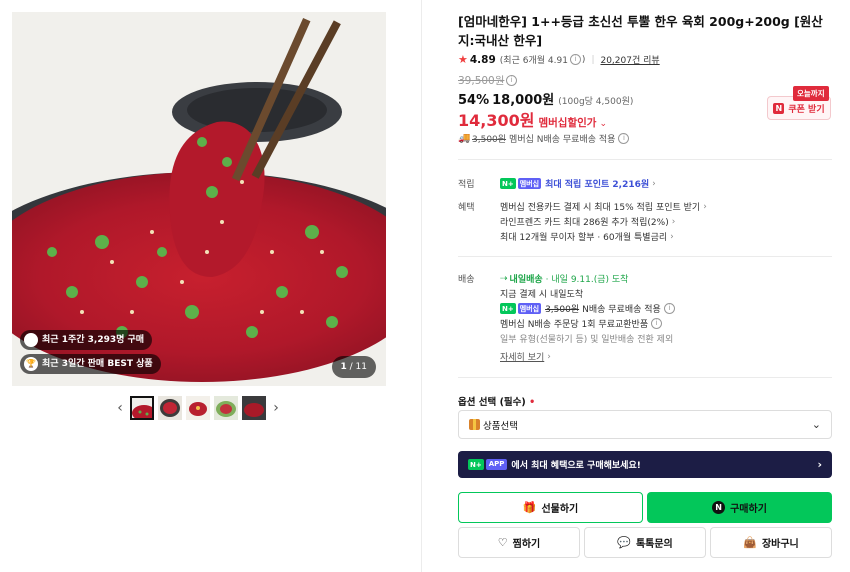 The height and width of the screenshot is (572, 850). Describe the element at coordinates (541, 293) in the screenshot. I see `order-note-row: 지금 결제 시 내일도착` at that location.